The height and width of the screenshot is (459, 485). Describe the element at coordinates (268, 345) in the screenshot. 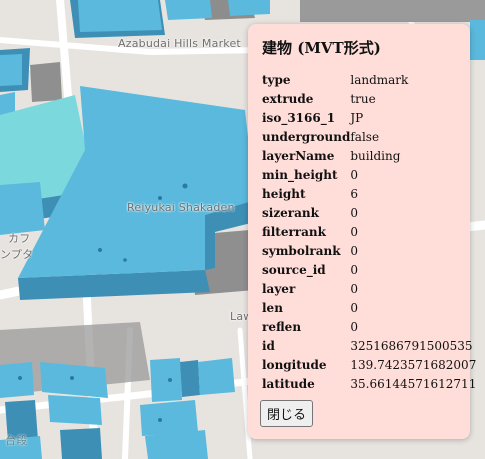

I see `property-key: id` at that location.